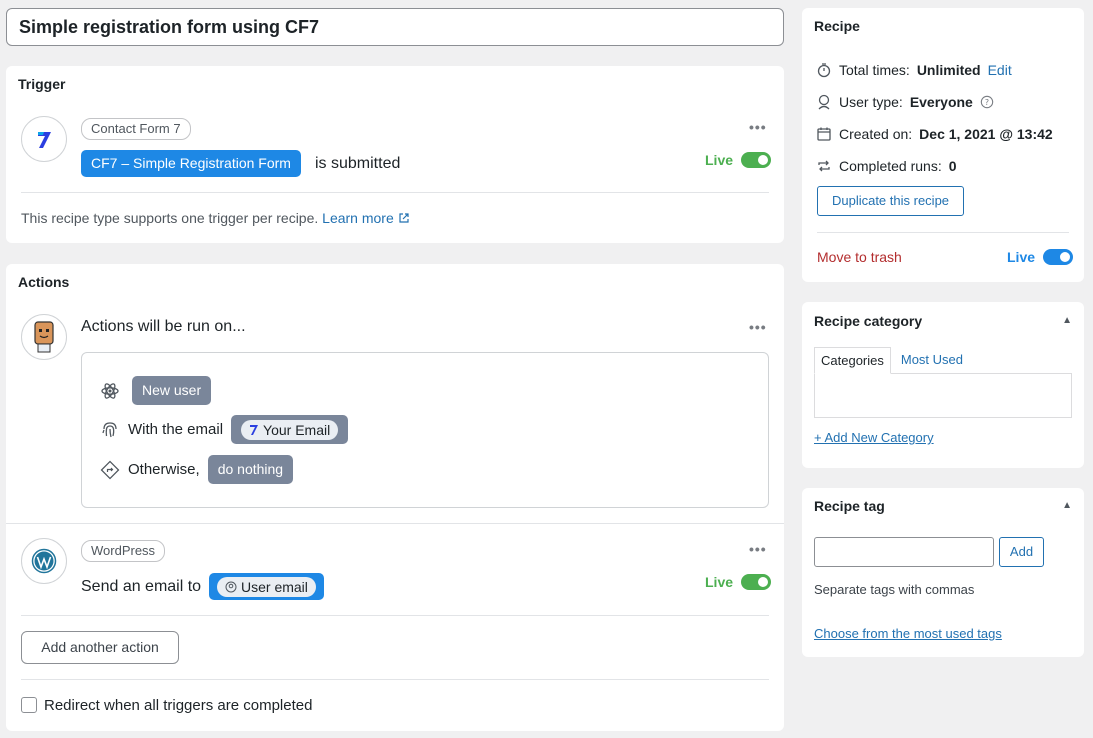  I want to click on choose-most-used-tags-link: Choose from the most used tags, so click(908, 633).